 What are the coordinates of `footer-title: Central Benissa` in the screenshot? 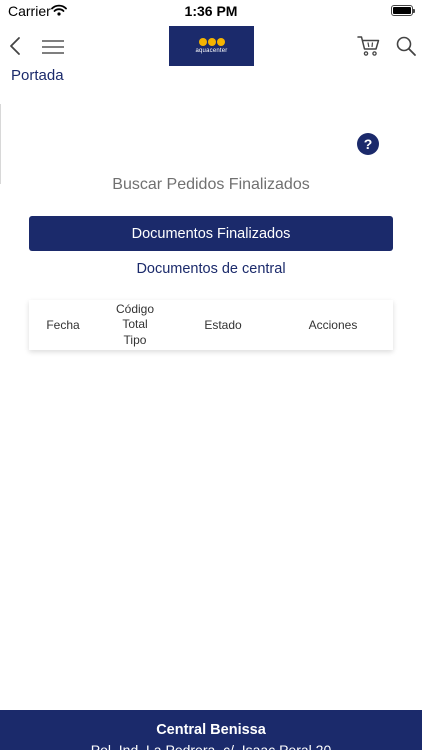 It's located at (211, 730).